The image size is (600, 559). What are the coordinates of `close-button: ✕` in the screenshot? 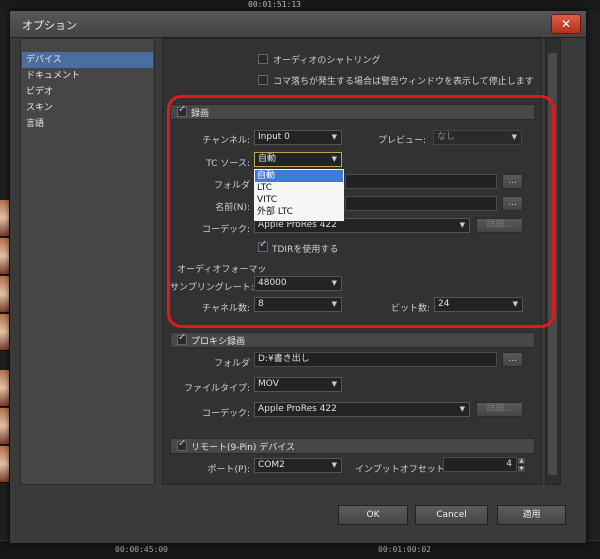 It's located at (566, 24).